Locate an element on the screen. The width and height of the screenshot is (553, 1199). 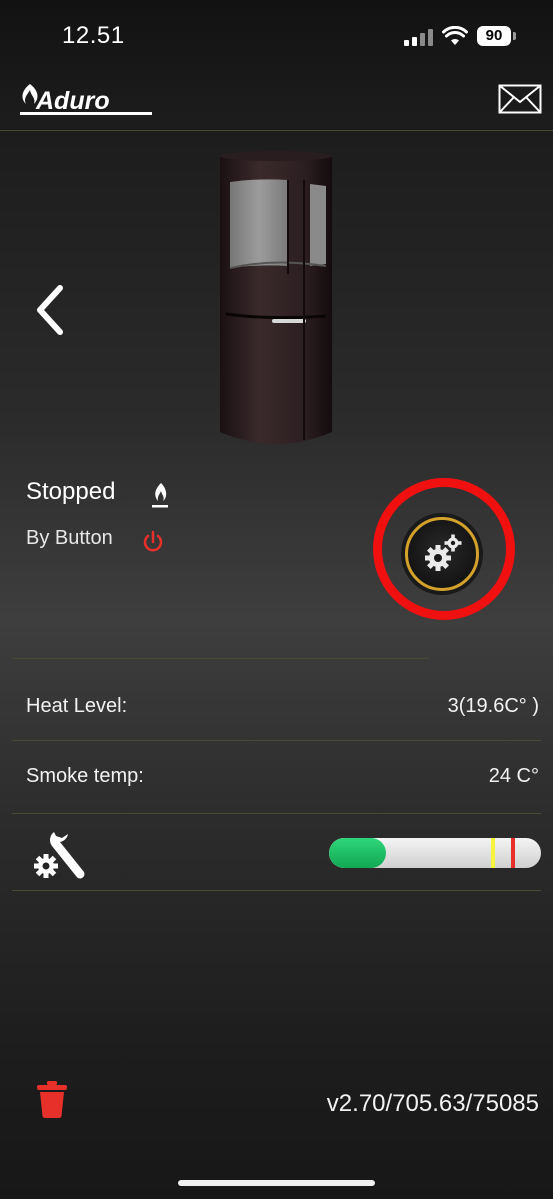
power-icon is located at coordinates (153, 541).